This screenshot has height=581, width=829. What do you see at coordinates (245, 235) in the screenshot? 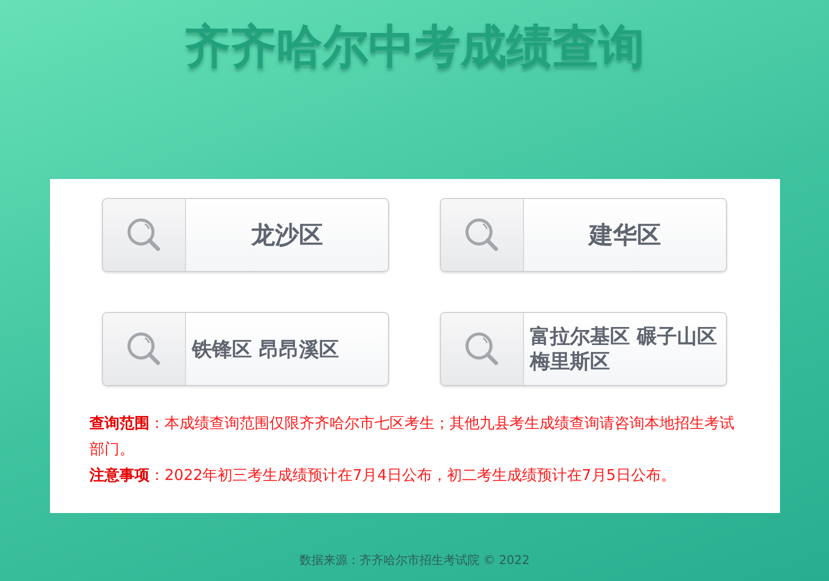
I see `district-button: 龙沙区` at bounding box center [245, 235].